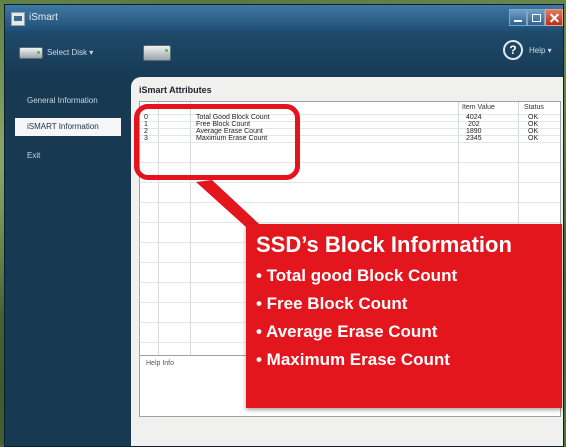 The height and width of the screenshot is (447, 566). Describe the element at coordinates (31, 53) in the screenshot. I see `disk-icon` at that location.